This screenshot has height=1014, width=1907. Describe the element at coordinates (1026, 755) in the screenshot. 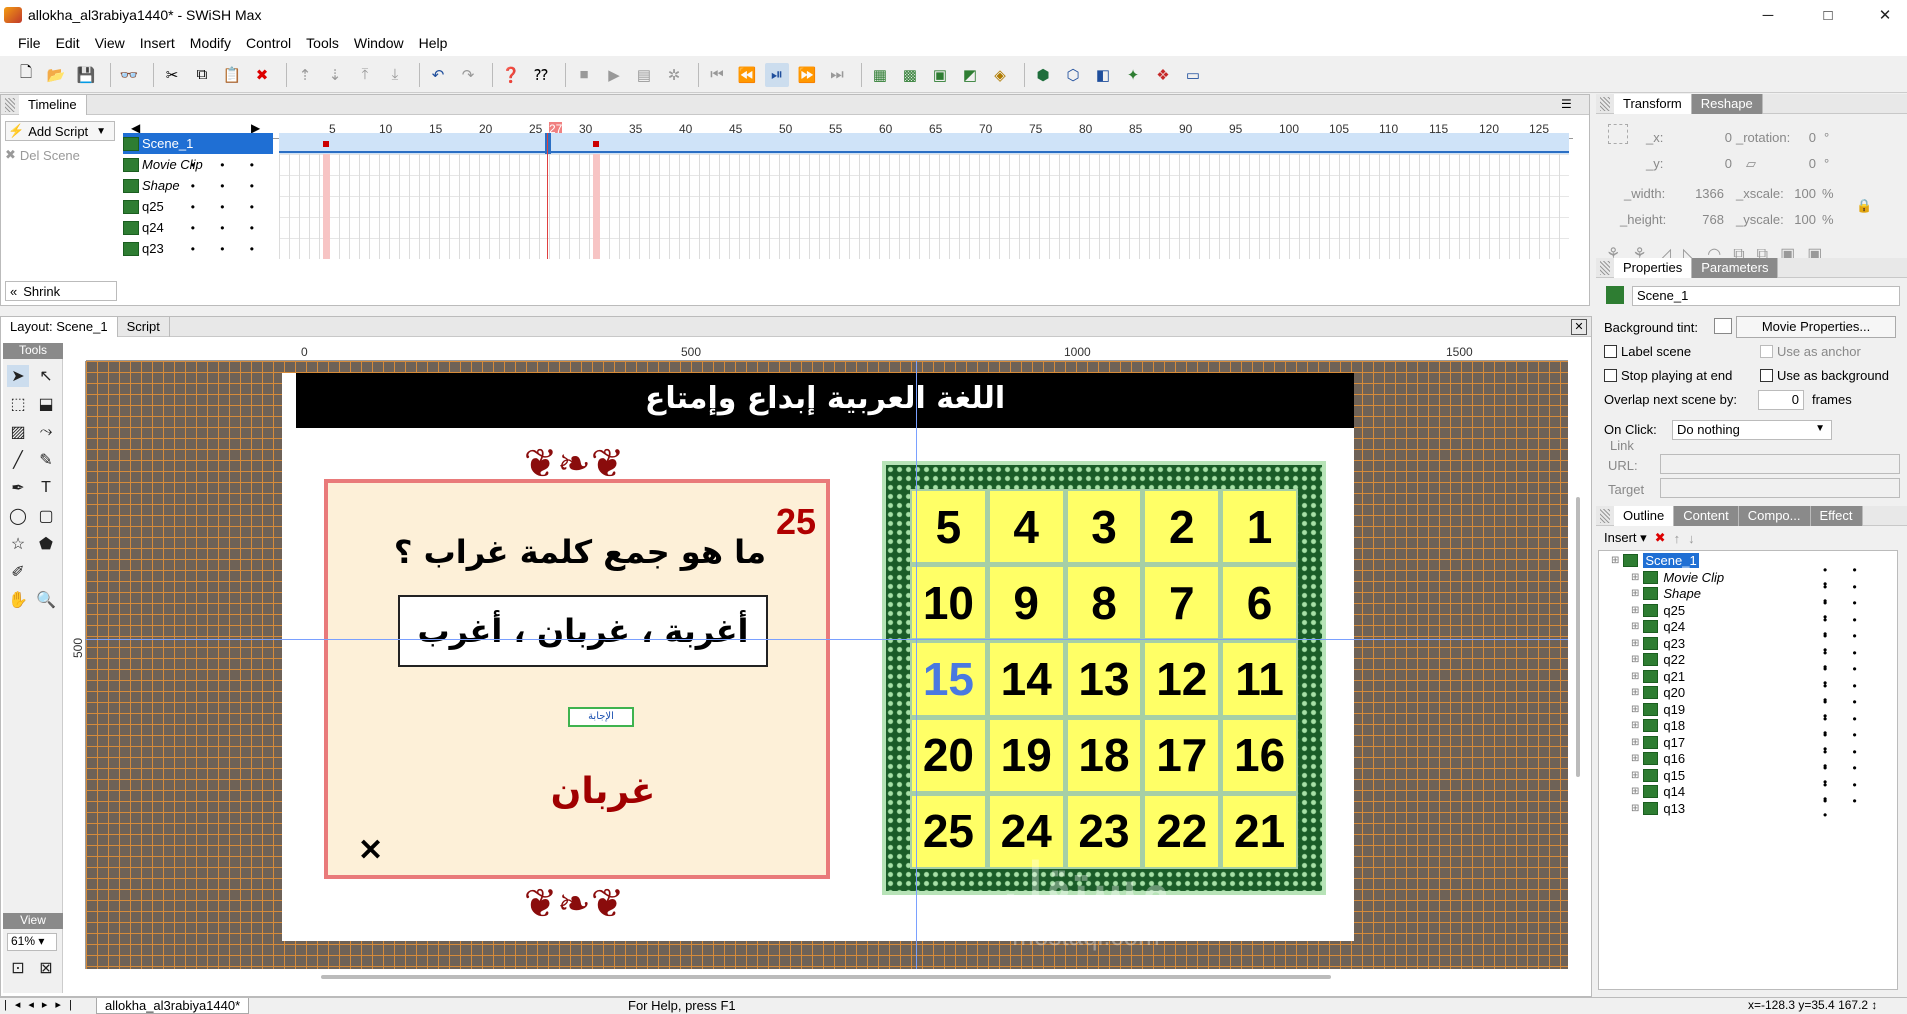

I see `number-cell: 19` at that location.